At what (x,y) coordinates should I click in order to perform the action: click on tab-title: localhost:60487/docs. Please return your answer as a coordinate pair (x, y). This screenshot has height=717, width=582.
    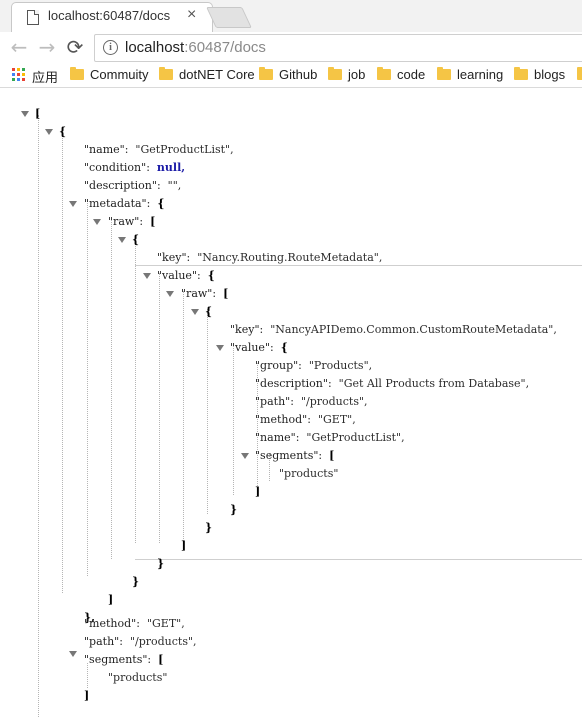
    Looking at the image, I should click on (109, 15).